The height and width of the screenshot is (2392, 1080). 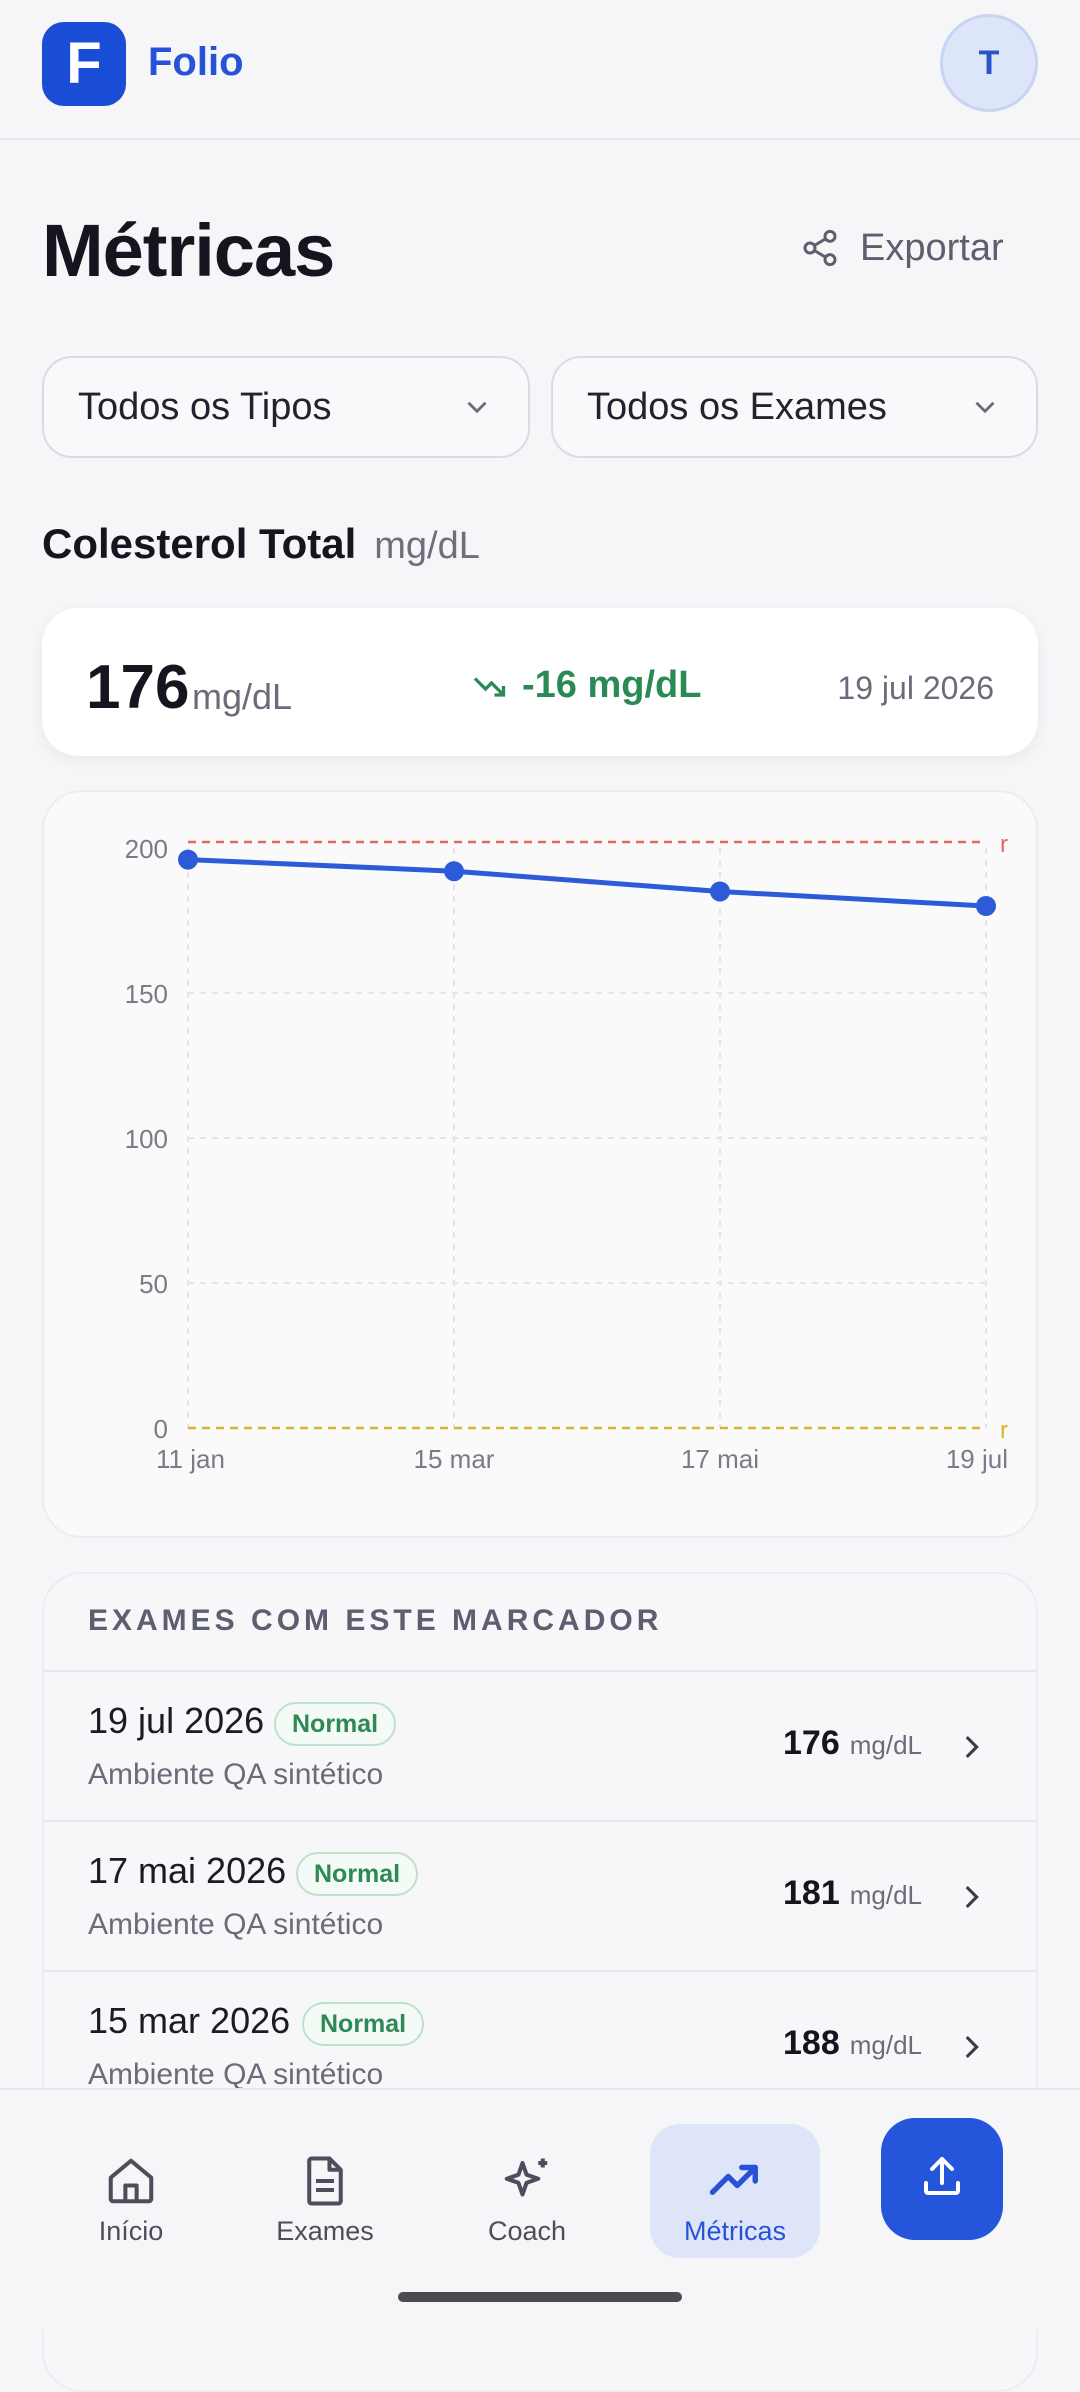 What do you see at coordinates (733, 2179) in the screenshot?
I see `trending-up-icon` at bounding box center [733, 2179].